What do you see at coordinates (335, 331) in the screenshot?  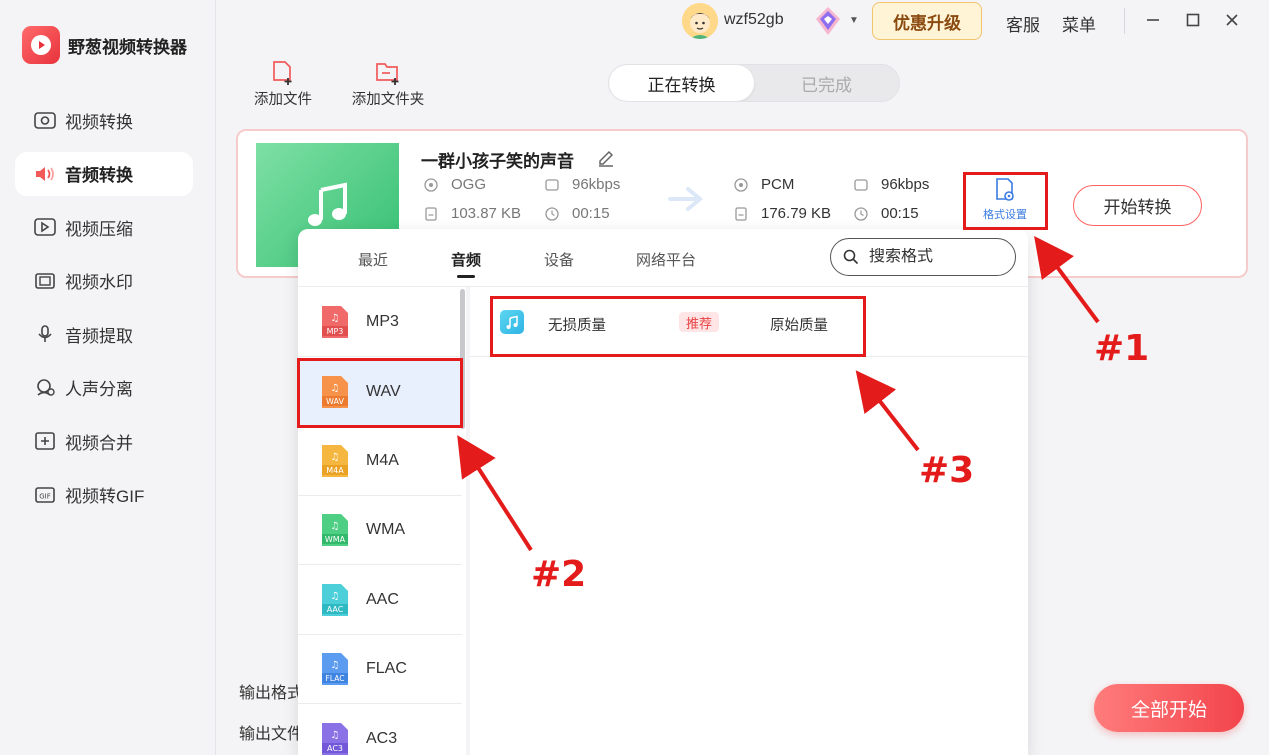 I see `svg-text: MP3` at bounding box center [335, 331].